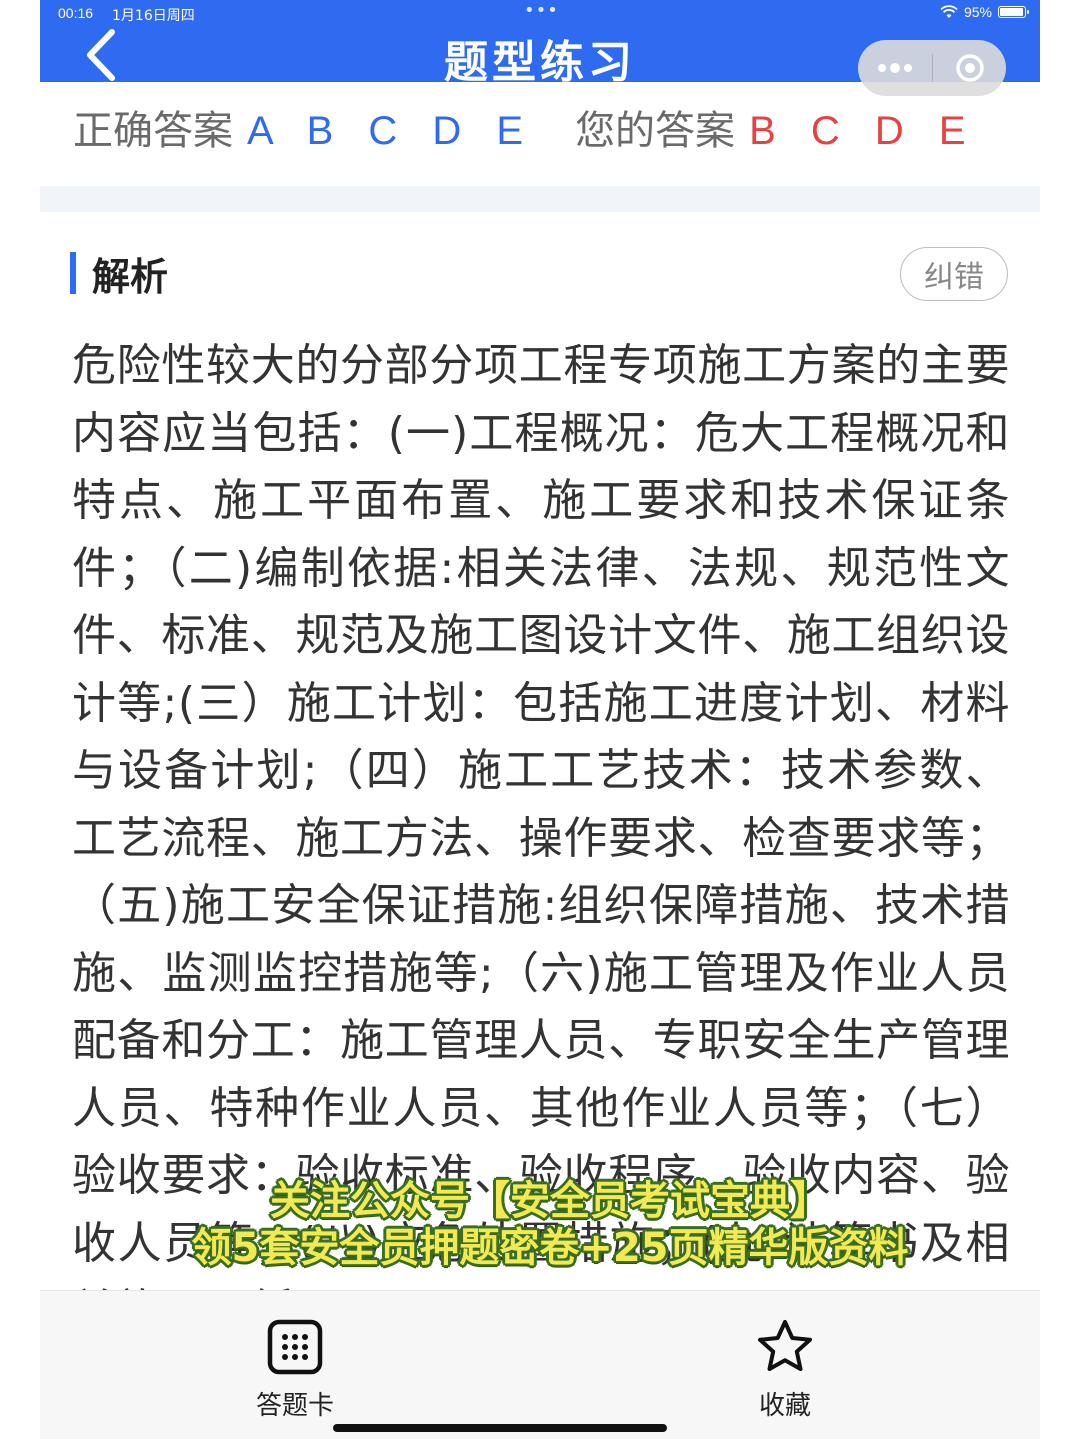  I want to click on multitask-dots: •••, so click(541, 10).